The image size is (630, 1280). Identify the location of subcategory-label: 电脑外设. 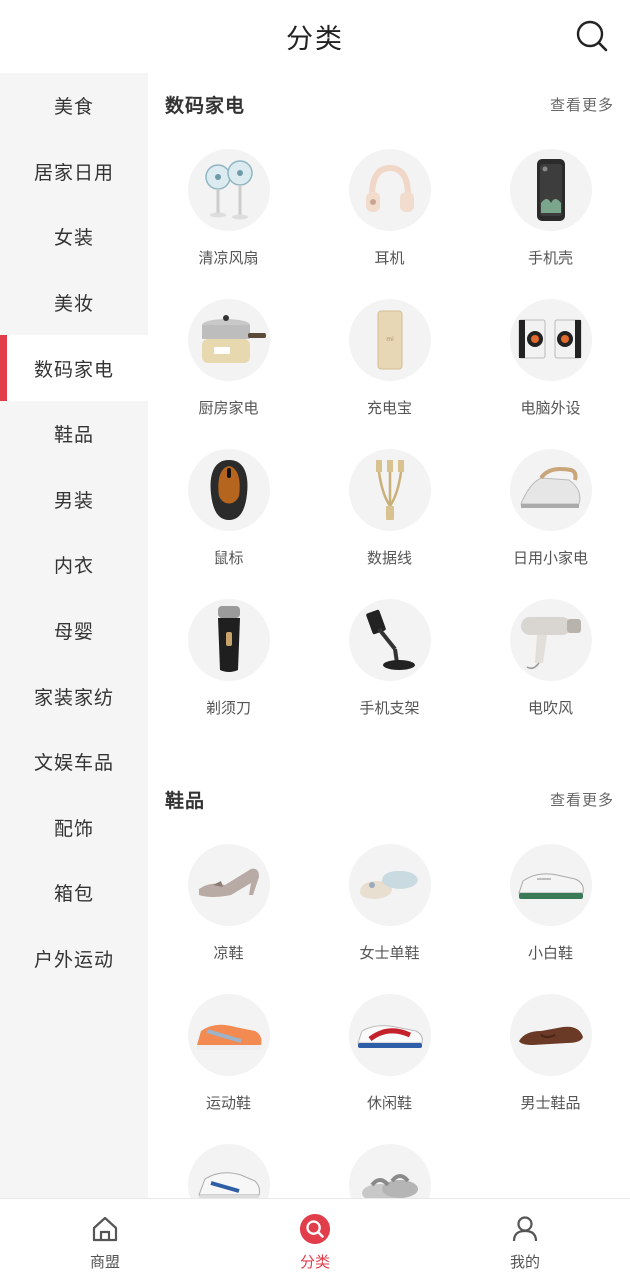
(550, 408).